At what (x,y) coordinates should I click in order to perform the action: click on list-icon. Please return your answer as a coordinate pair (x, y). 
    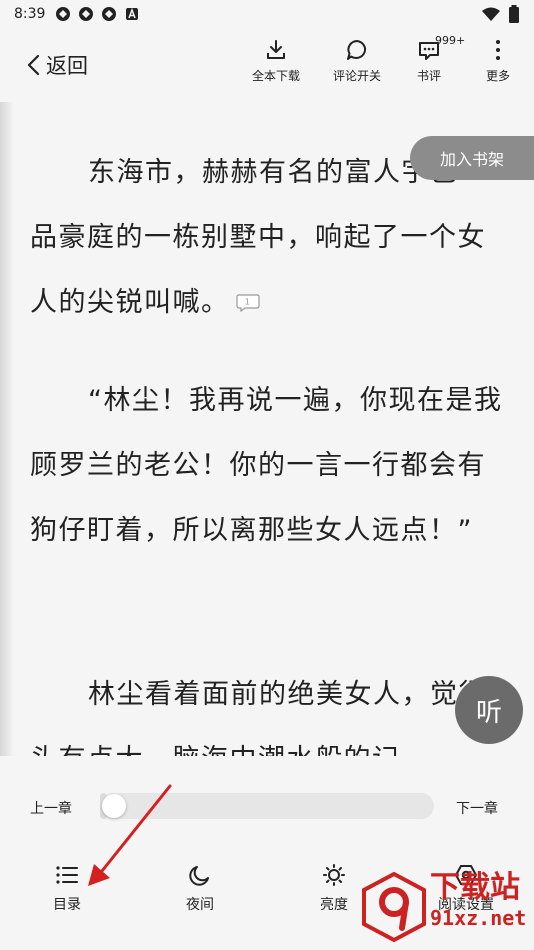
    Looking at the image, I should click on (67, 875).